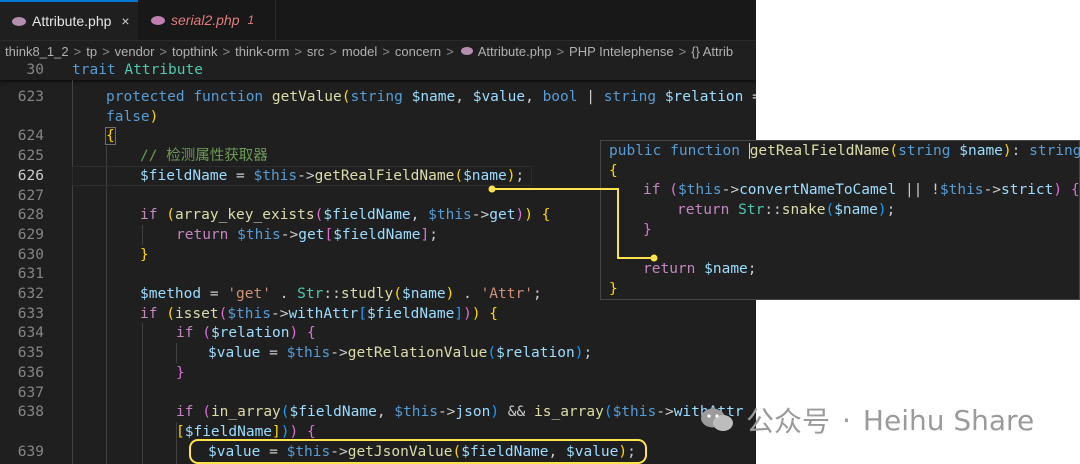  What do you see at coordinates (163, 70) in the screenshot?
I see `trait-name: Attribute` at bounding box center [163, 70].